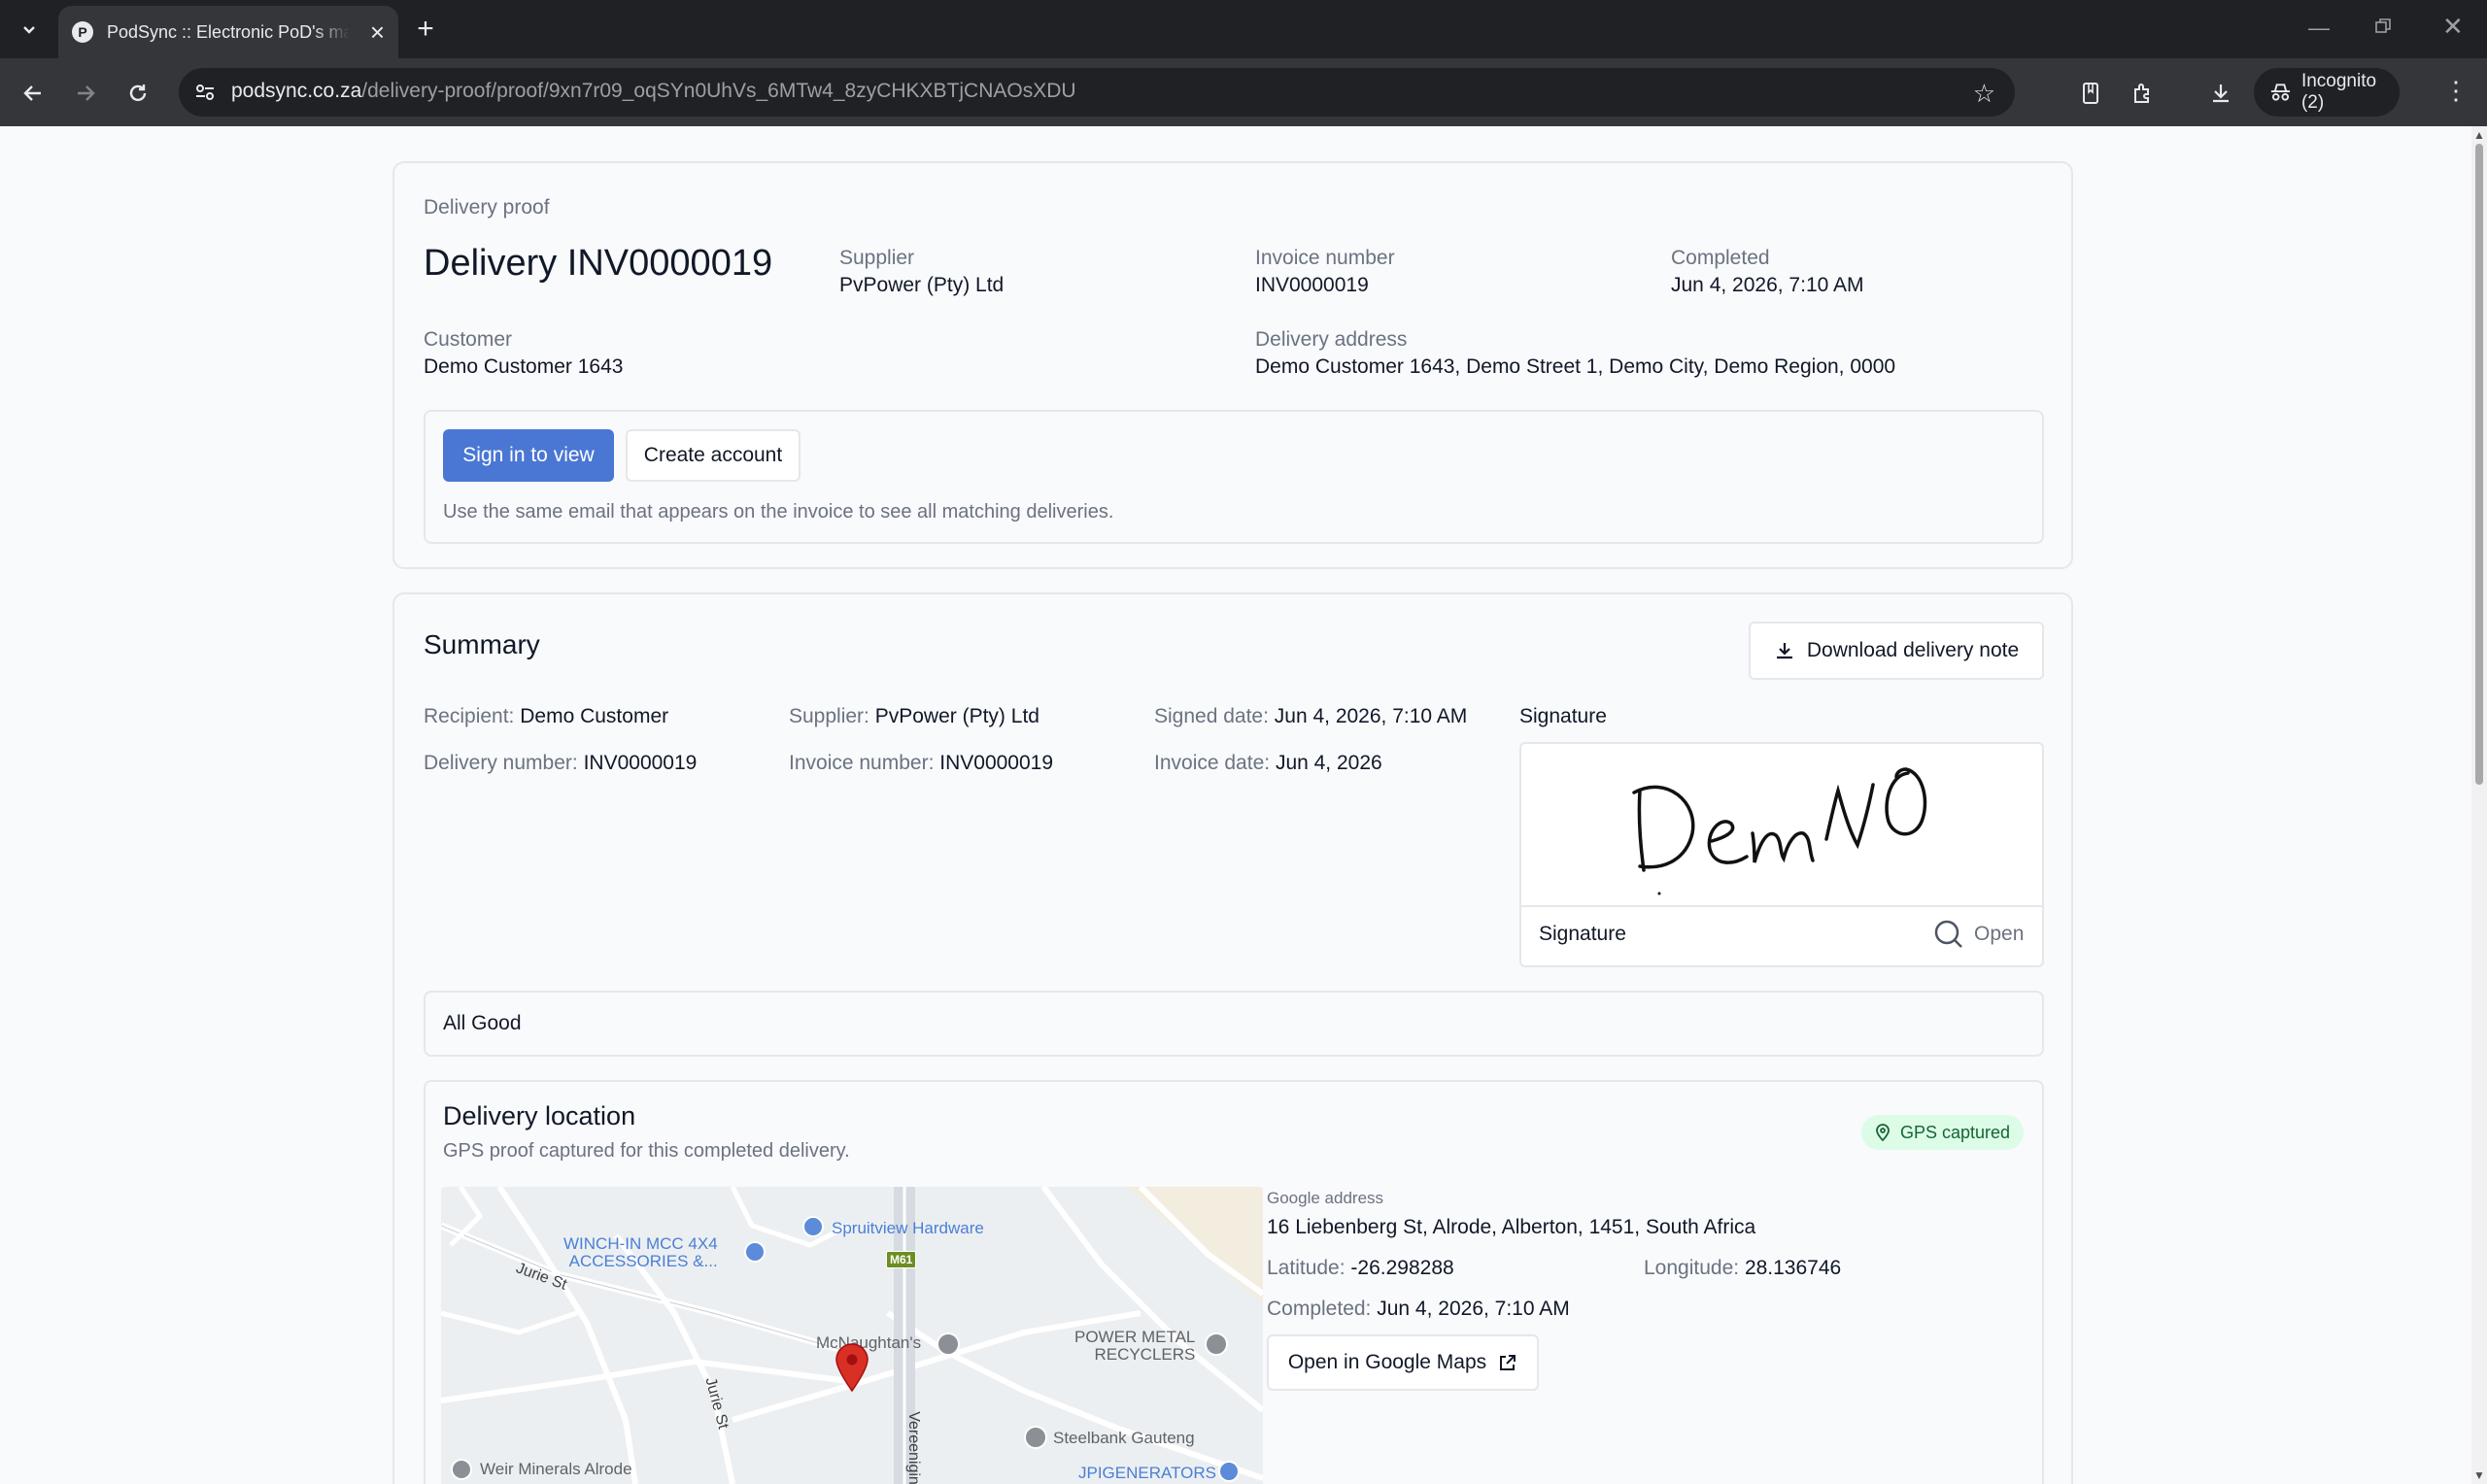  I want to click on download-delivery-note-button: Download delivery note, so click(1896, 651).